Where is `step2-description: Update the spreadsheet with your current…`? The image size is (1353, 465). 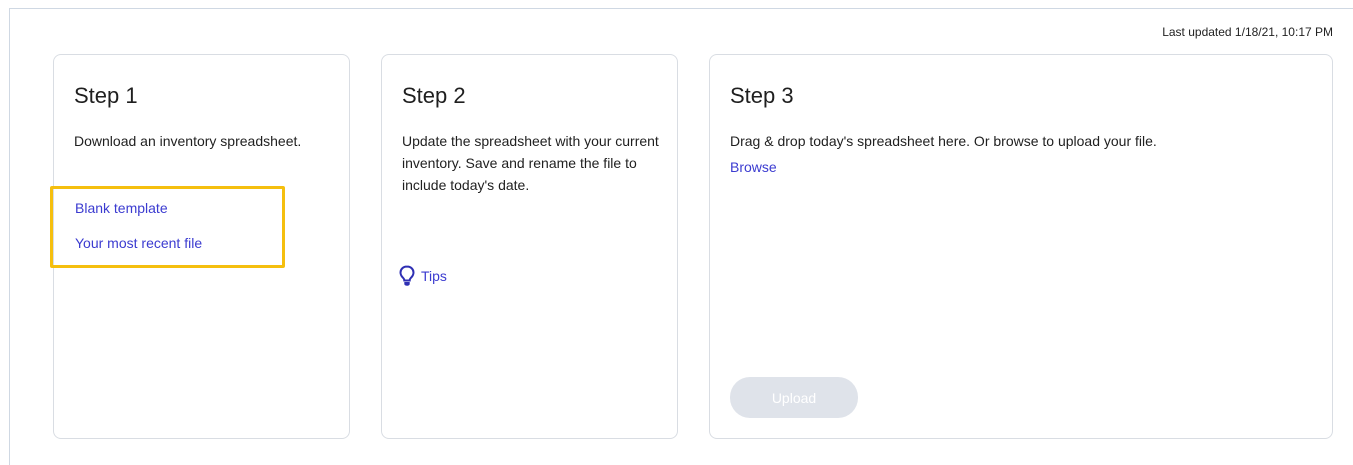
step2-description: Update the spreadsheet with your current… is located at coordinates (530, 163).